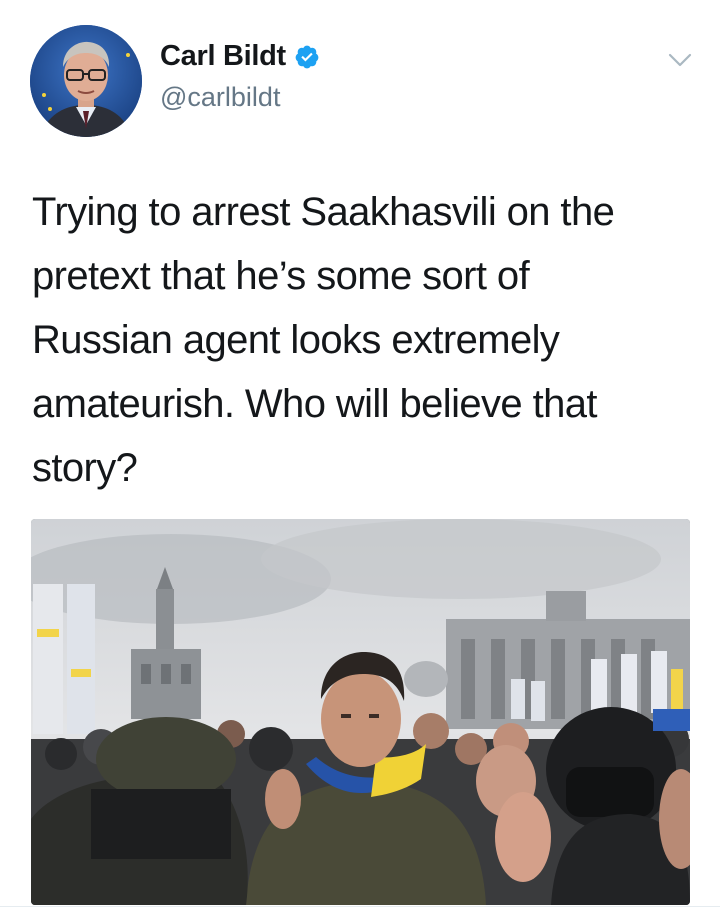 This screenshot has height=919, width=720. What do you see at coordinates (223, 56) in the screenshot?
I see `display-name: Carl Bildt` at bounding box center [223, 56].